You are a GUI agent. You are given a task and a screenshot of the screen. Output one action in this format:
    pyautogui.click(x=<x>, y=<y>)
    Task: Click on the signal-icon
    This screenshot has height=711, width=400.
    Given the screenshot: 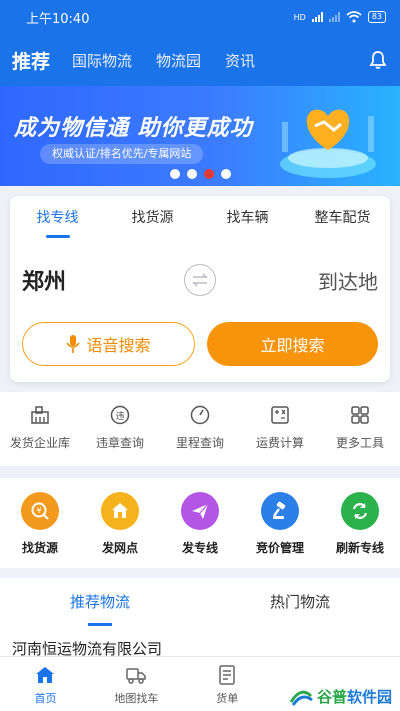 What is the action you would take?
    pyautogui.click(x=317, y=17)
    